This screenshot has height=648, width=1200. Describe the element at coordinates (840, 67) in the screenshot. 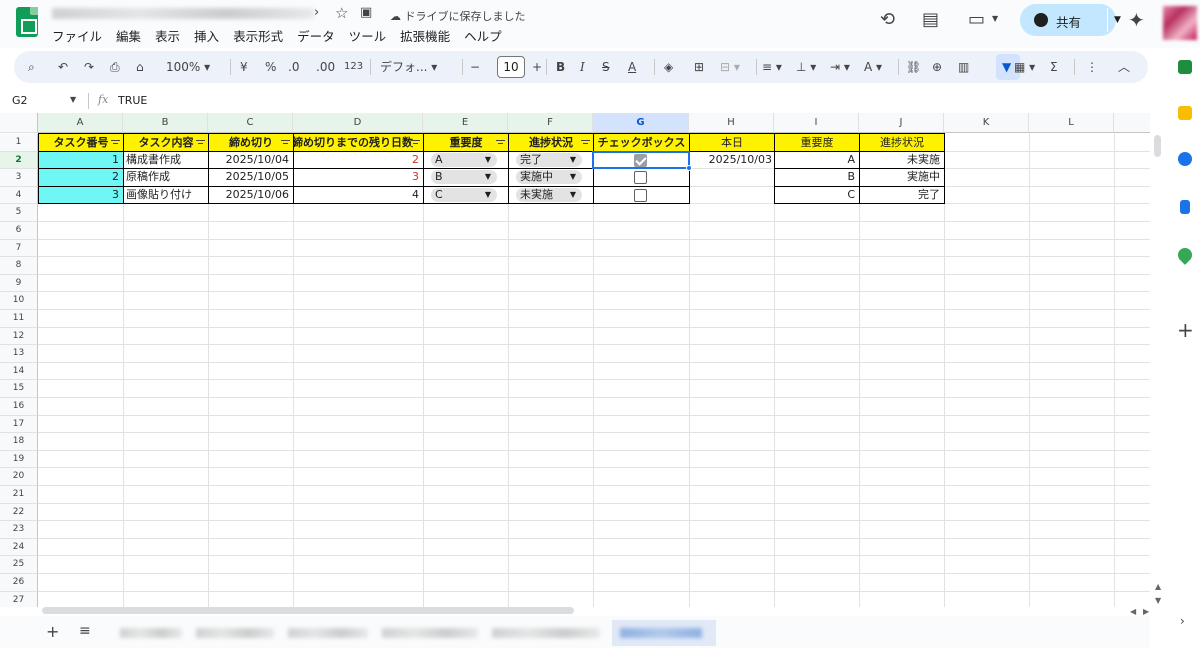

I see `text-wrap-icon: ⇥ ▾` at that location.